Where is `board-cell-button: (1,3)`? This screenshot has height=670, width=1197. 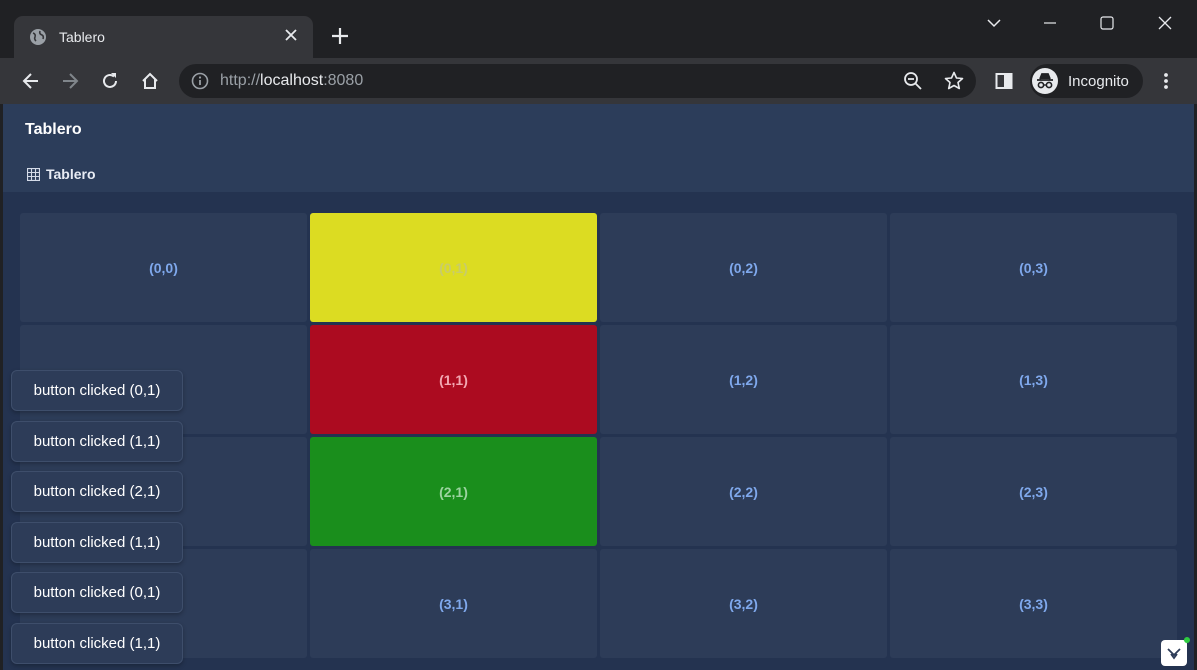 board-cell-button: (1,3) is located at coordinates (1033, 379).